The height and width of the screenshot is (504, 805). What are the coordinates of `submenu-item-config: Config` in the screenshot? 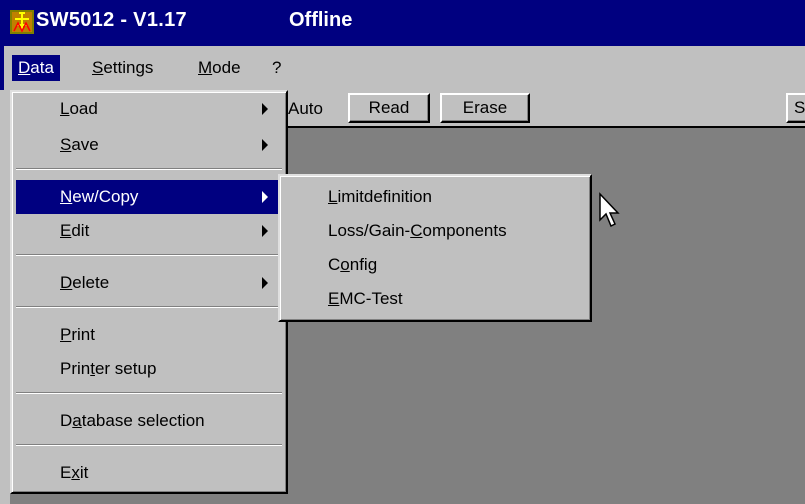 It's located at (435, 265).